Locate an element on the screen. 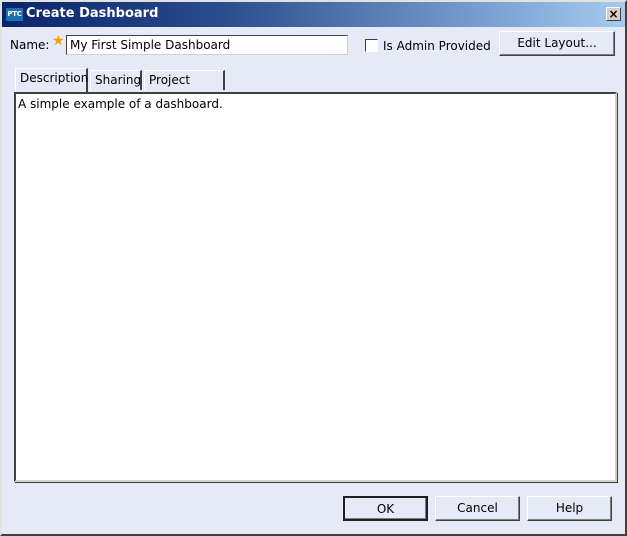 Image resolution: width=627 pixels, height=536 pixels. title-bar: PTC Create Dashboard × is located at coordinates (313, 14).